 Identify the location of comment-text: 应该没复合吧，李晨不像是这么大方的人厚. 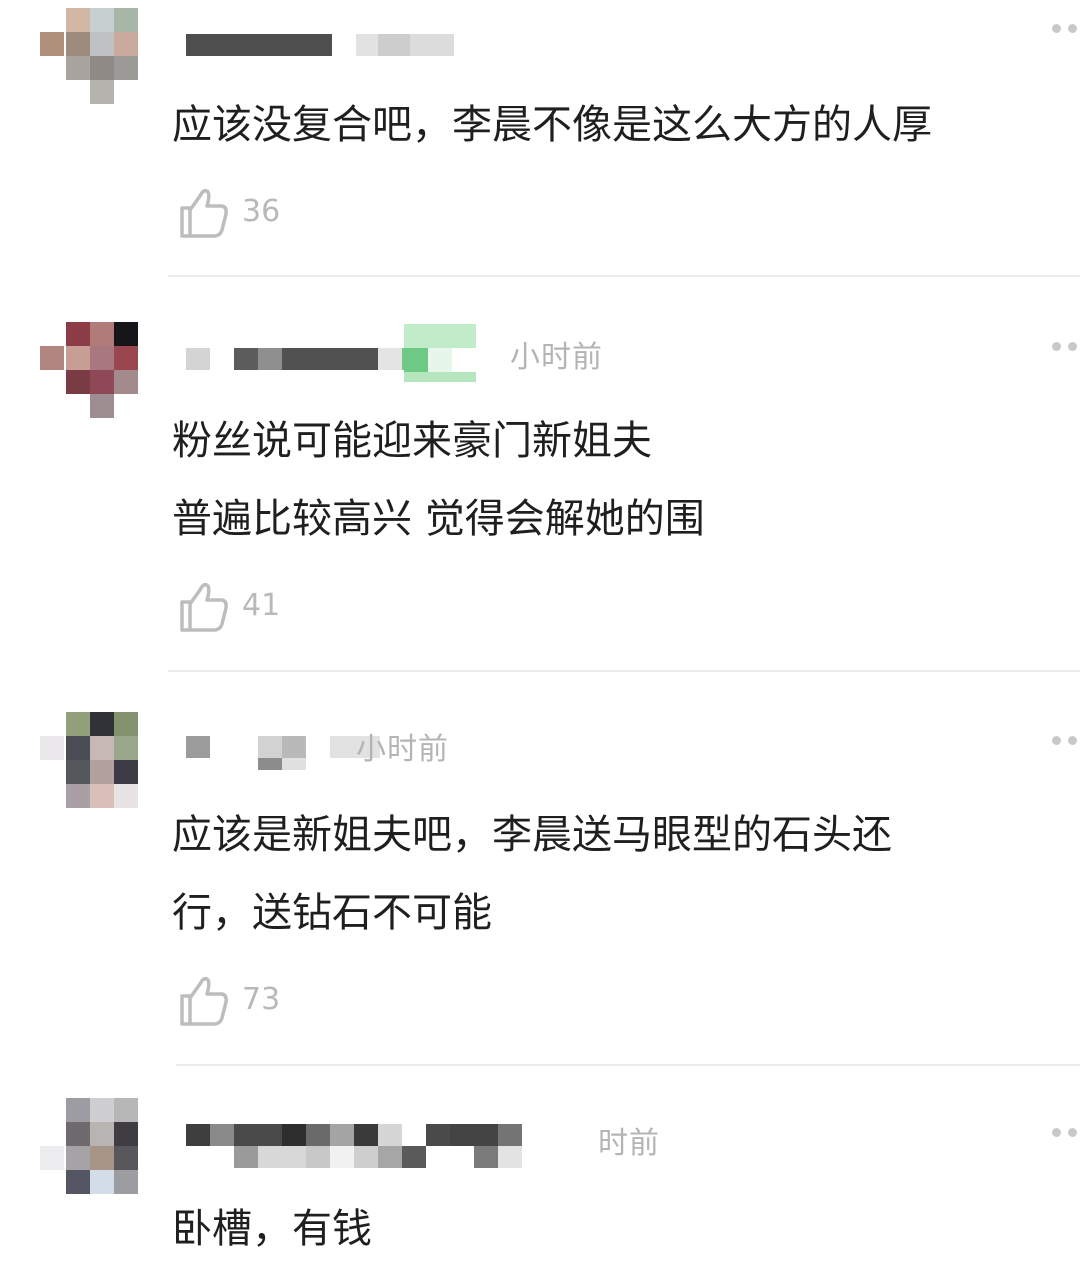
(552, 125).